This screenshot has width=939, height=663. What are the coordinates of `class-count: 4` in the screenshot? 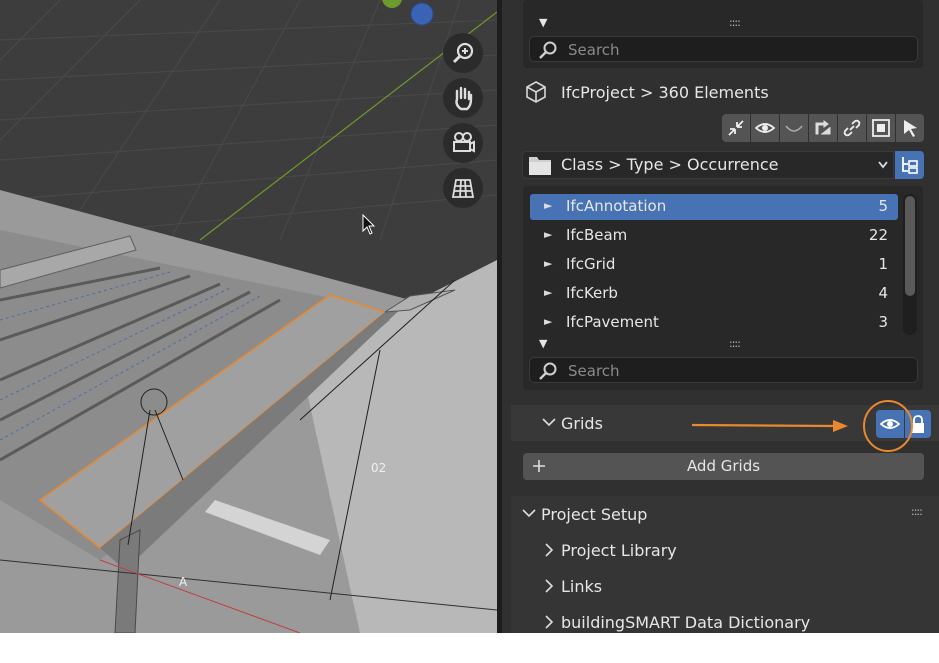 It's located at (883, 293).